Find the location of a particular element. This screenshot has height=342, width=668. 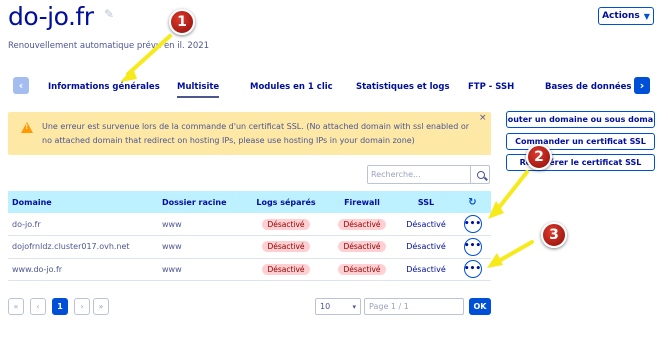

col-root: Dossier racine is located at coordinates (202, 202).